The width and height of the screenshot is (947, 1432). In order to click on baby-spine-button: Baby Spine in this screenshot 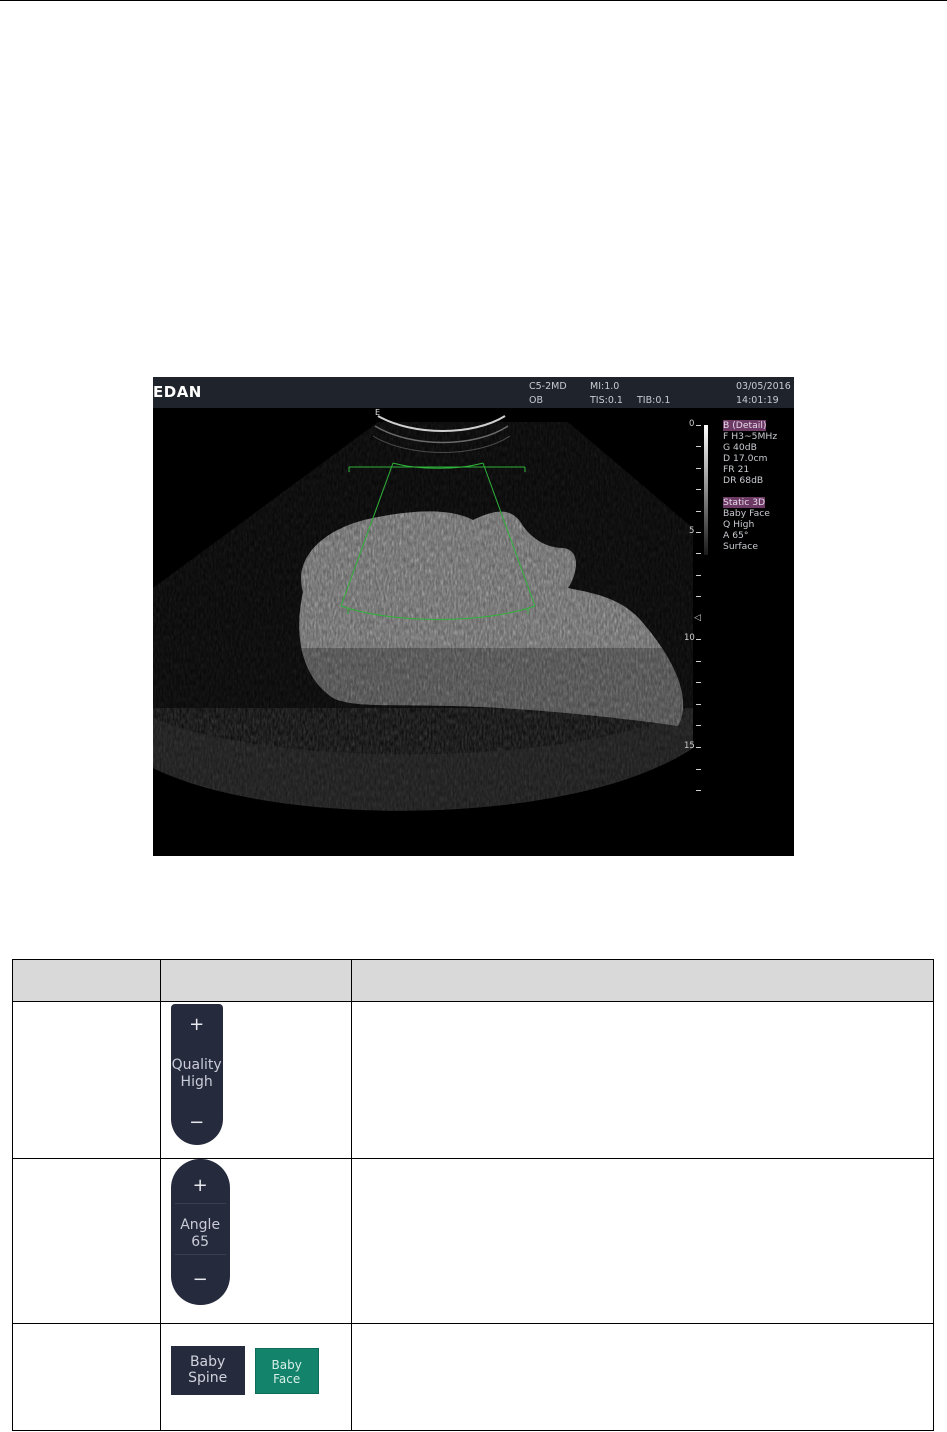, I will do `click(207, 1370)`.